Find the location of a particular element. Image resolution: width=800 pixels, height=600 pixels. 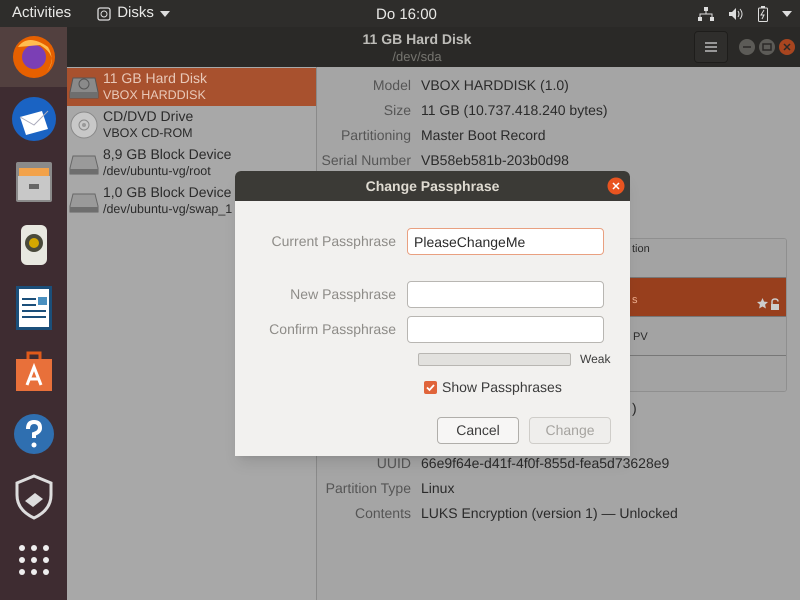

lock-icon is located at coordinates (775, 304).